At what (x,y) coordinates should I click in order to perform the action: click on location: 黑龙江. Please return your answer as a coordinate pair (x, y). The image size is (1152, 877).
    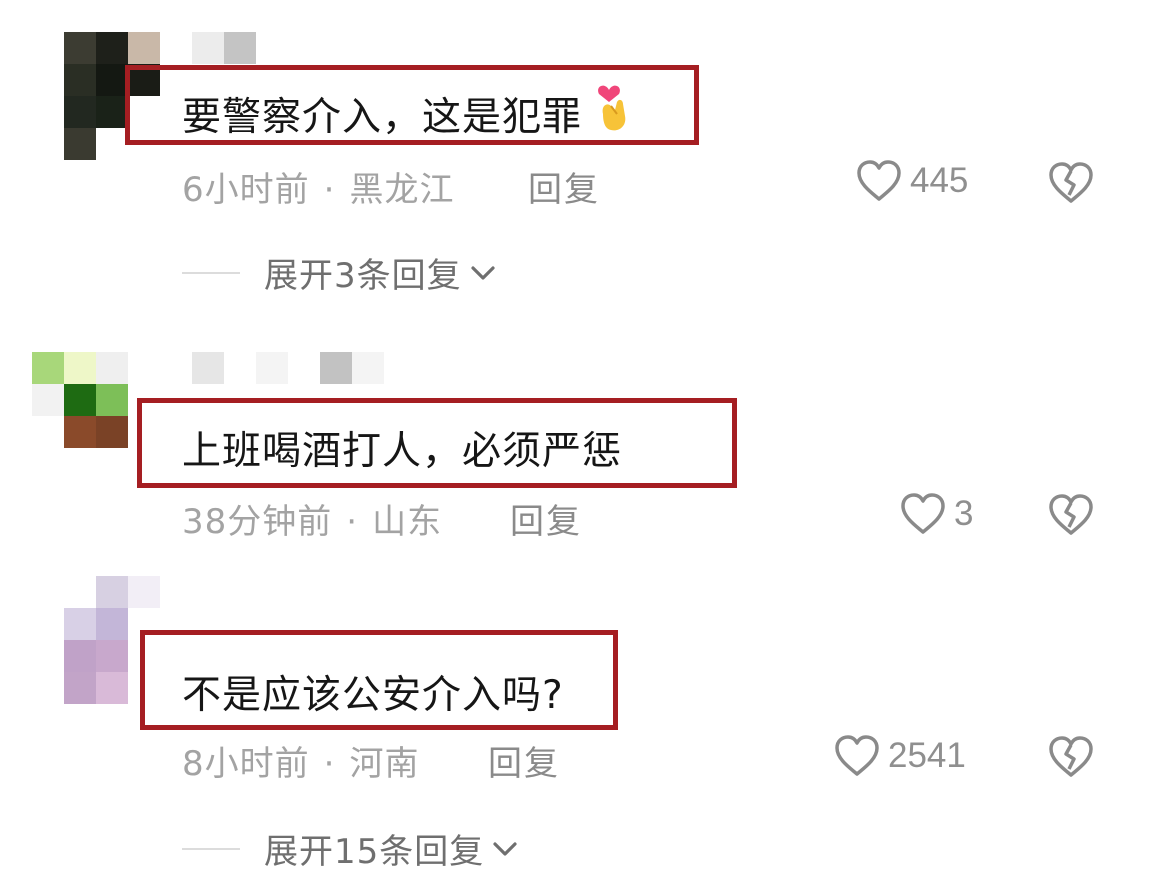
    Looking at the image, I should click on (402, 190).